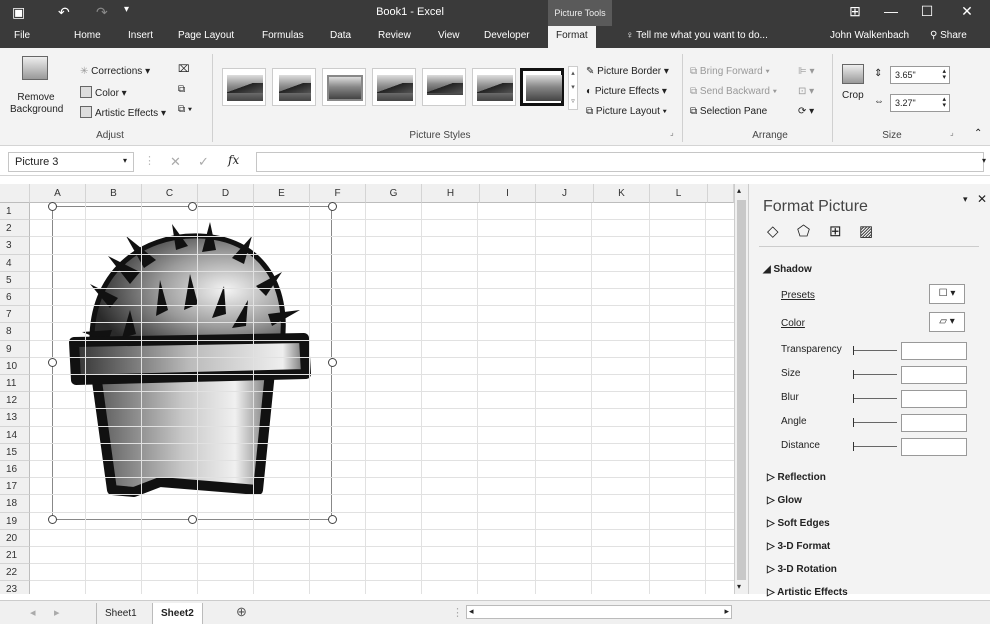 The height and width of the screenshot is (624, 990). What do you see at coordinates (835, 231) in the screenshot?
I see `size-properties-icon: ⊞` at bounding box center [835, 231].